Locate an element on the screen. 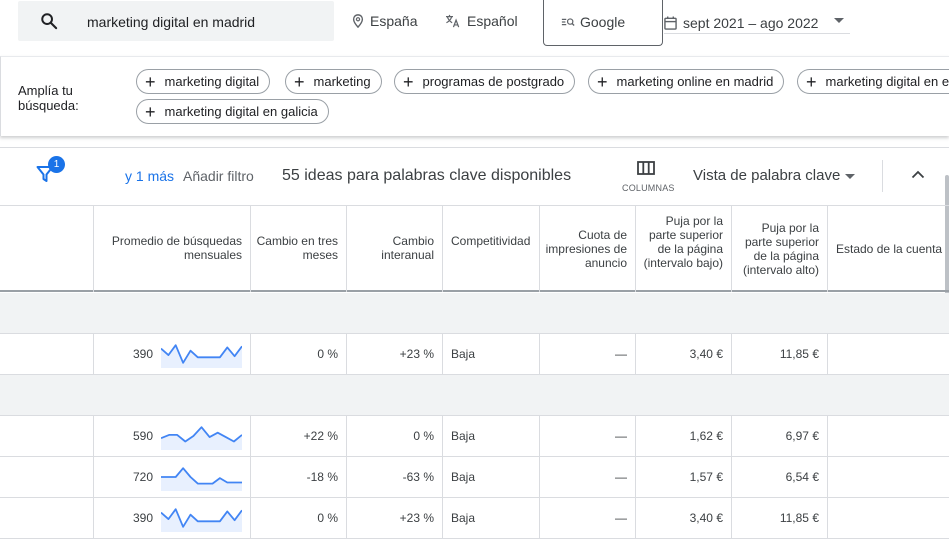 The height and width of the screenshot is (543, 949). table-row: 720 -18 % -63 % Baja — 1,57 € 6,54 € is located at coordinates (474, 477).